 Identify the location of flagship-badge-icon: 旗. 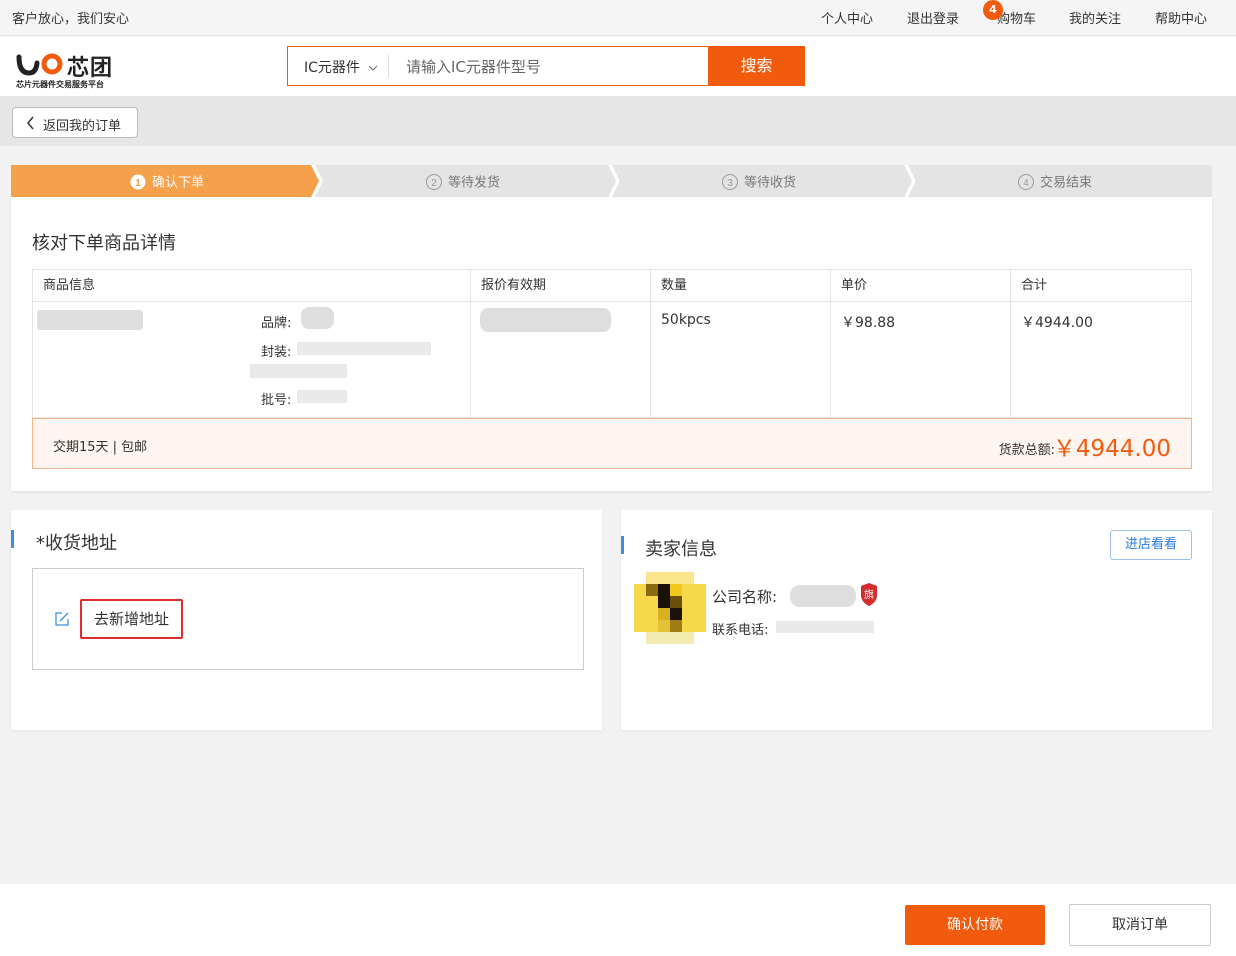
(869, 594).